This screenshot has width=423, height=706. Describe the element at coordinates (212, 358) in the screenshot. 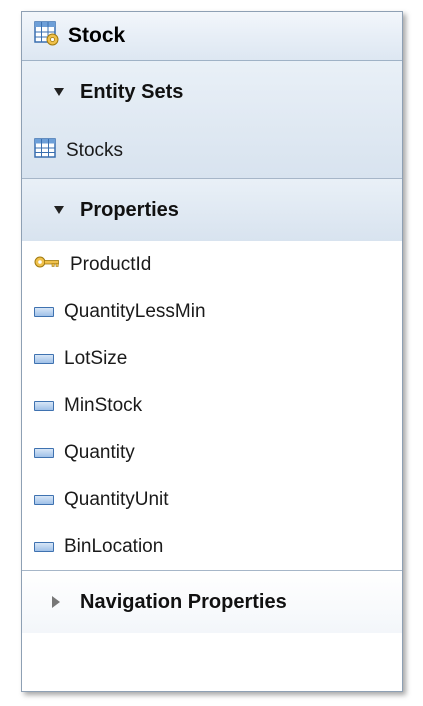

I see `property-item-lotsize: LotSize` at that location.